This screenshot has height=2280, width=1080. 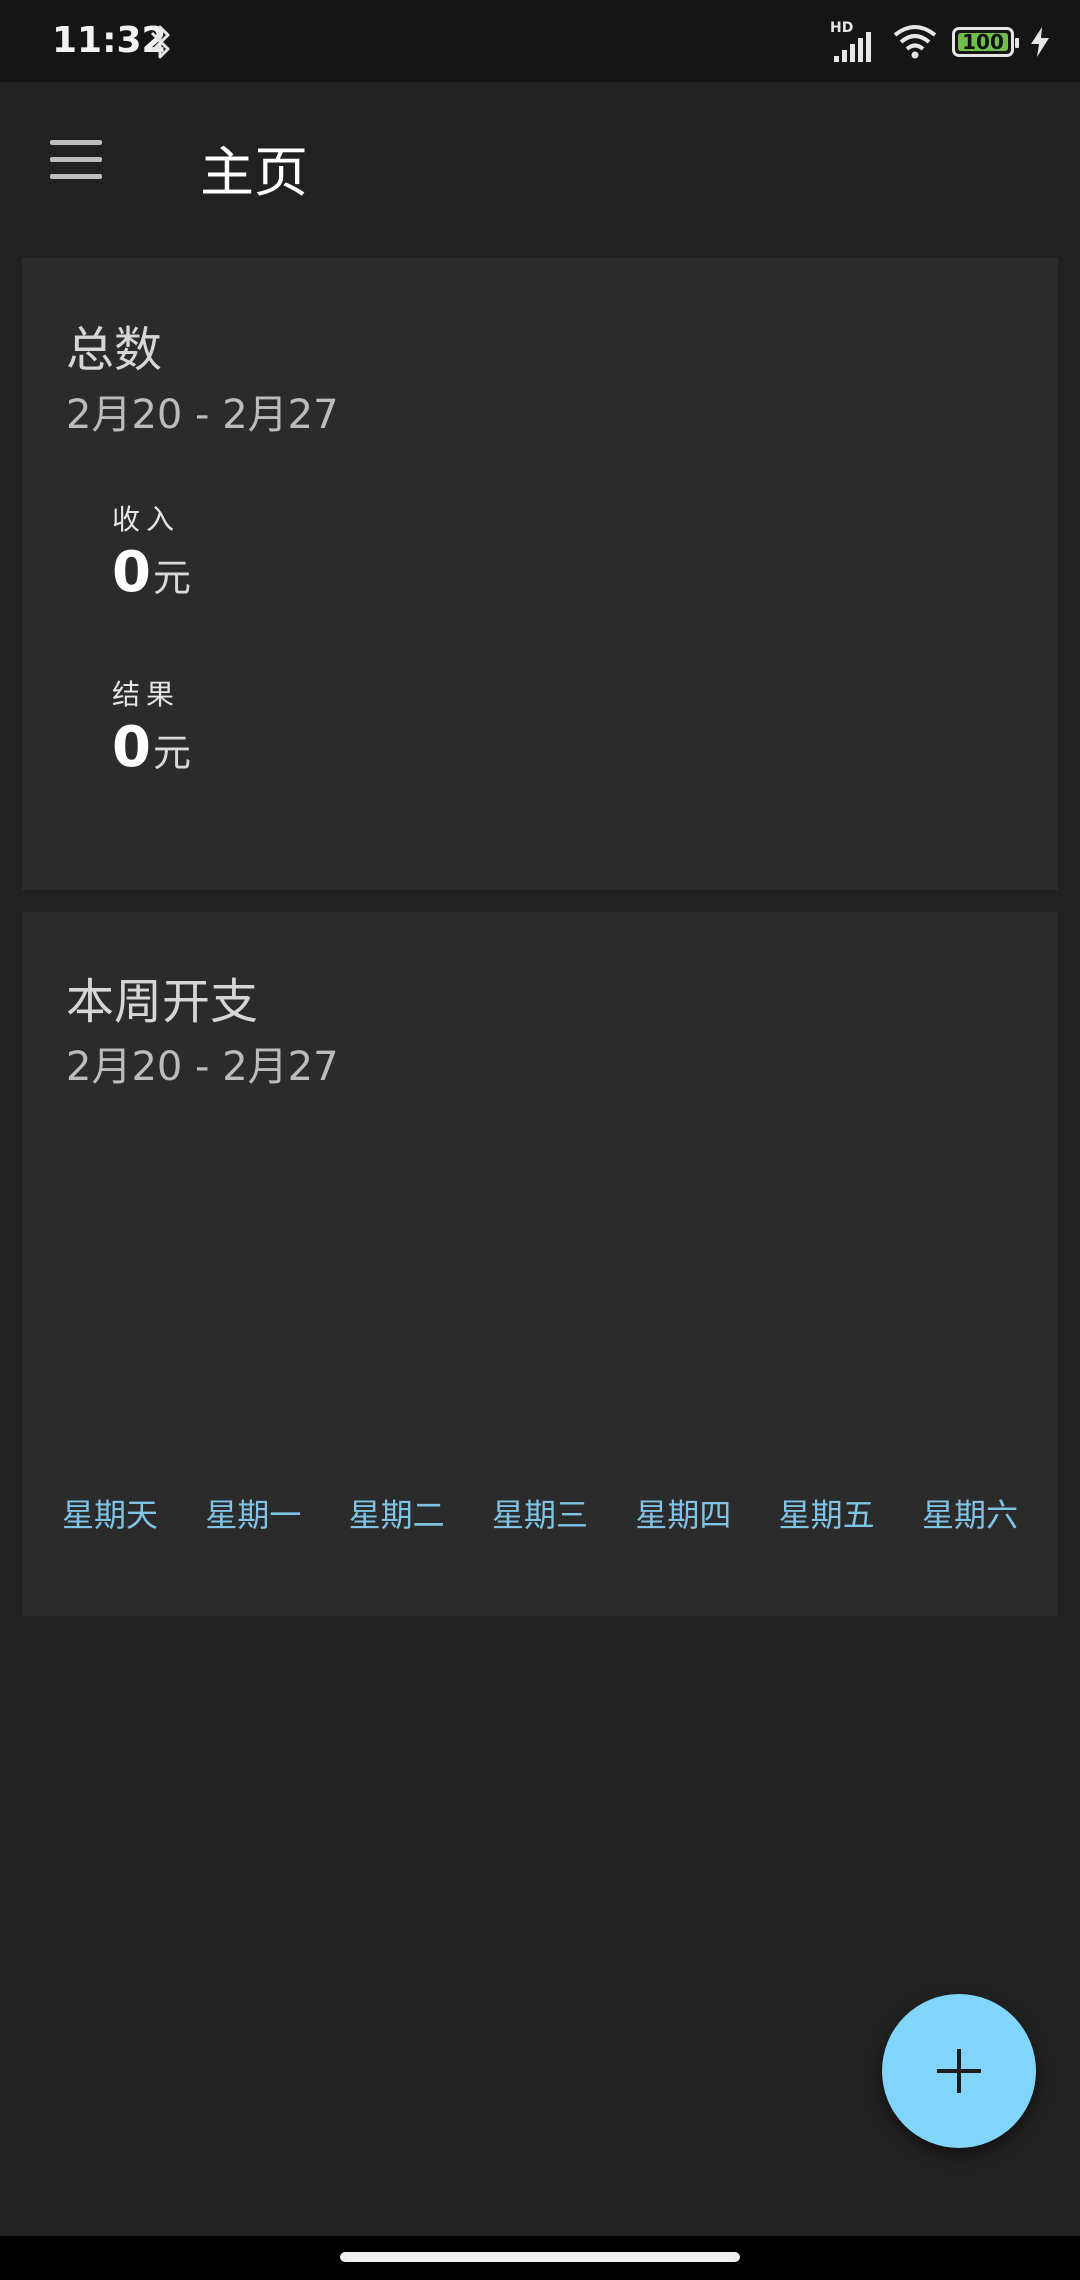 I want to click on result-value-row: 0元, so click(x=151, y=747).